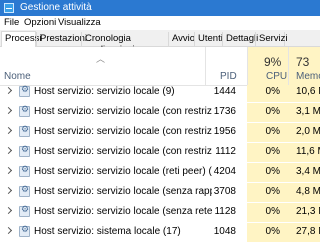  What do you see at coordinates (61, 39) in the screenshot?
I see `tab-prestazioni: Prestazioni` at bounding box center [61, 39].